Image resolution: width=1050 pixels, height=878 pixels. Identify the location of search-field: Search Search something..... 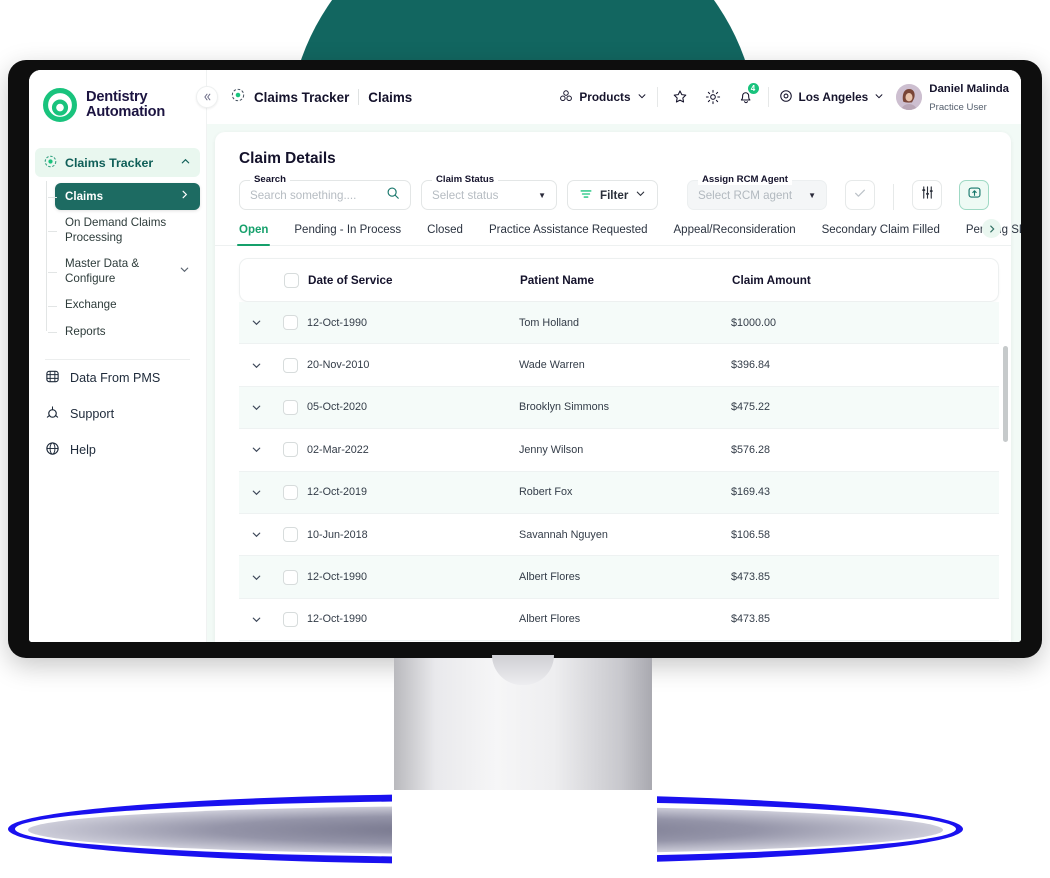
(325, 192).